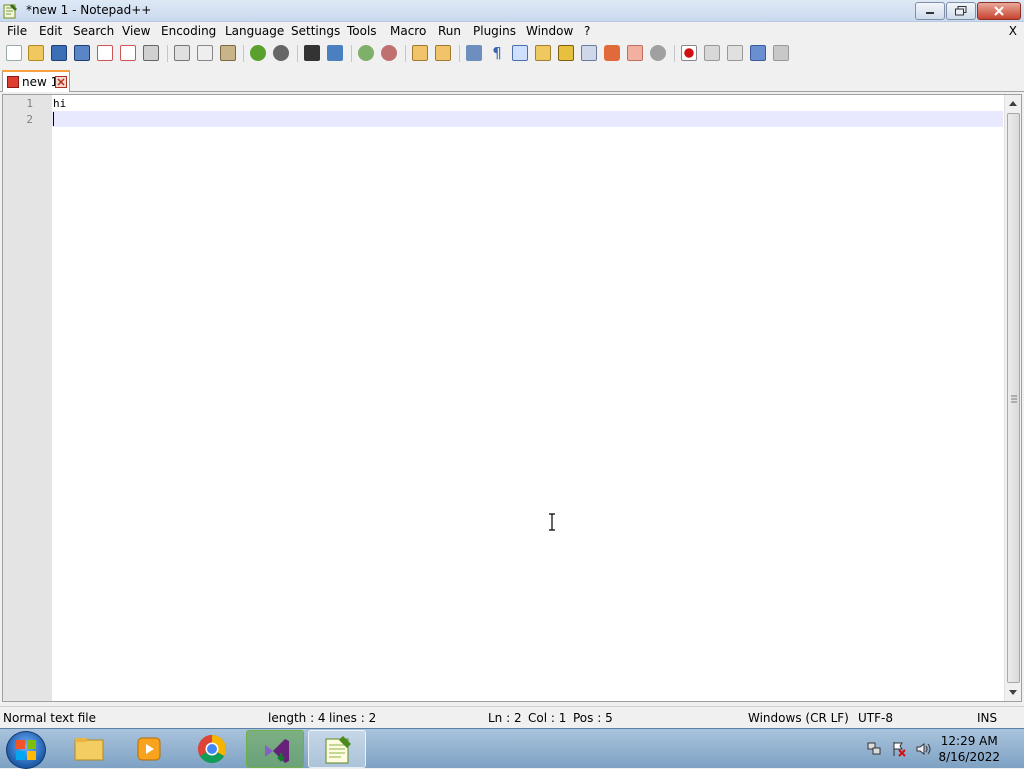 The width and height of the screenshot is (1024, 769). What do you see at coordinates (552, 522) in the screenshot?
I see `ibeam-cursor-icon` at bounding box center [552, 522].